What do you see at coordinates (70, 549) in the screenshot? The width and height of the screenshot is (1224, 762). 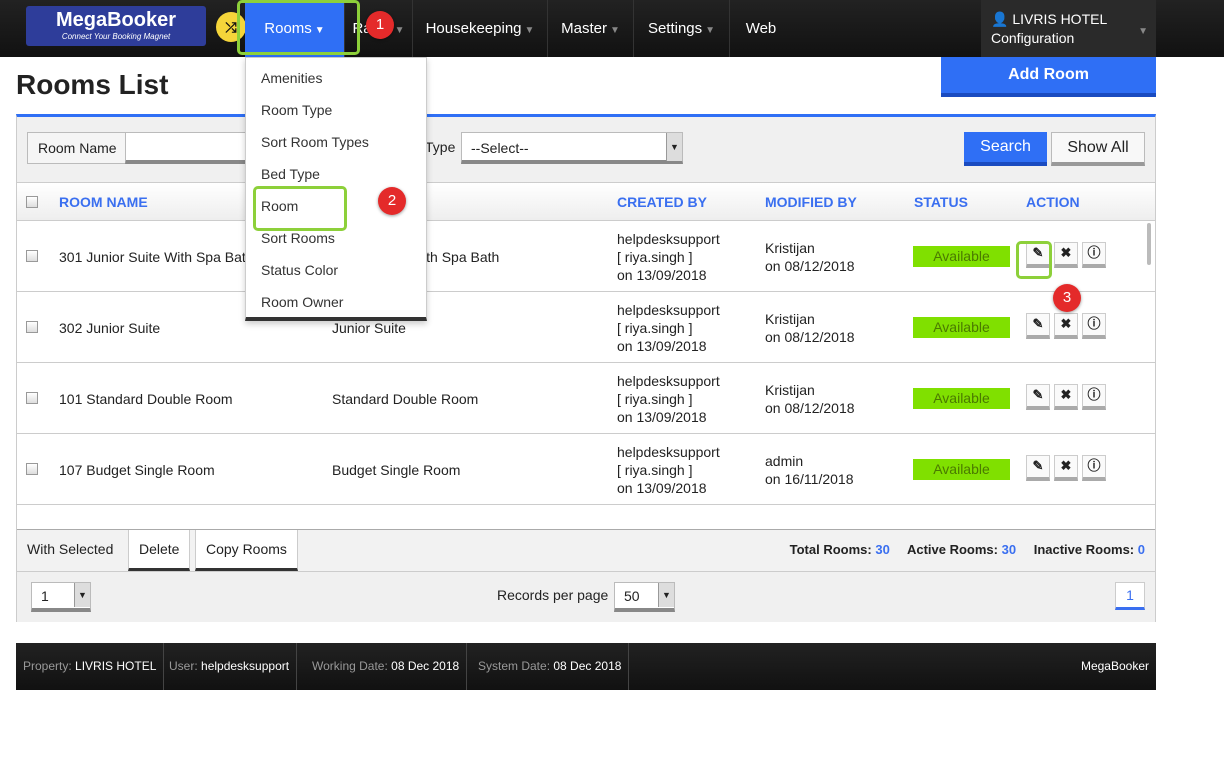 I see `with-selected-label: With Selected` at bounding box center [70, 549].